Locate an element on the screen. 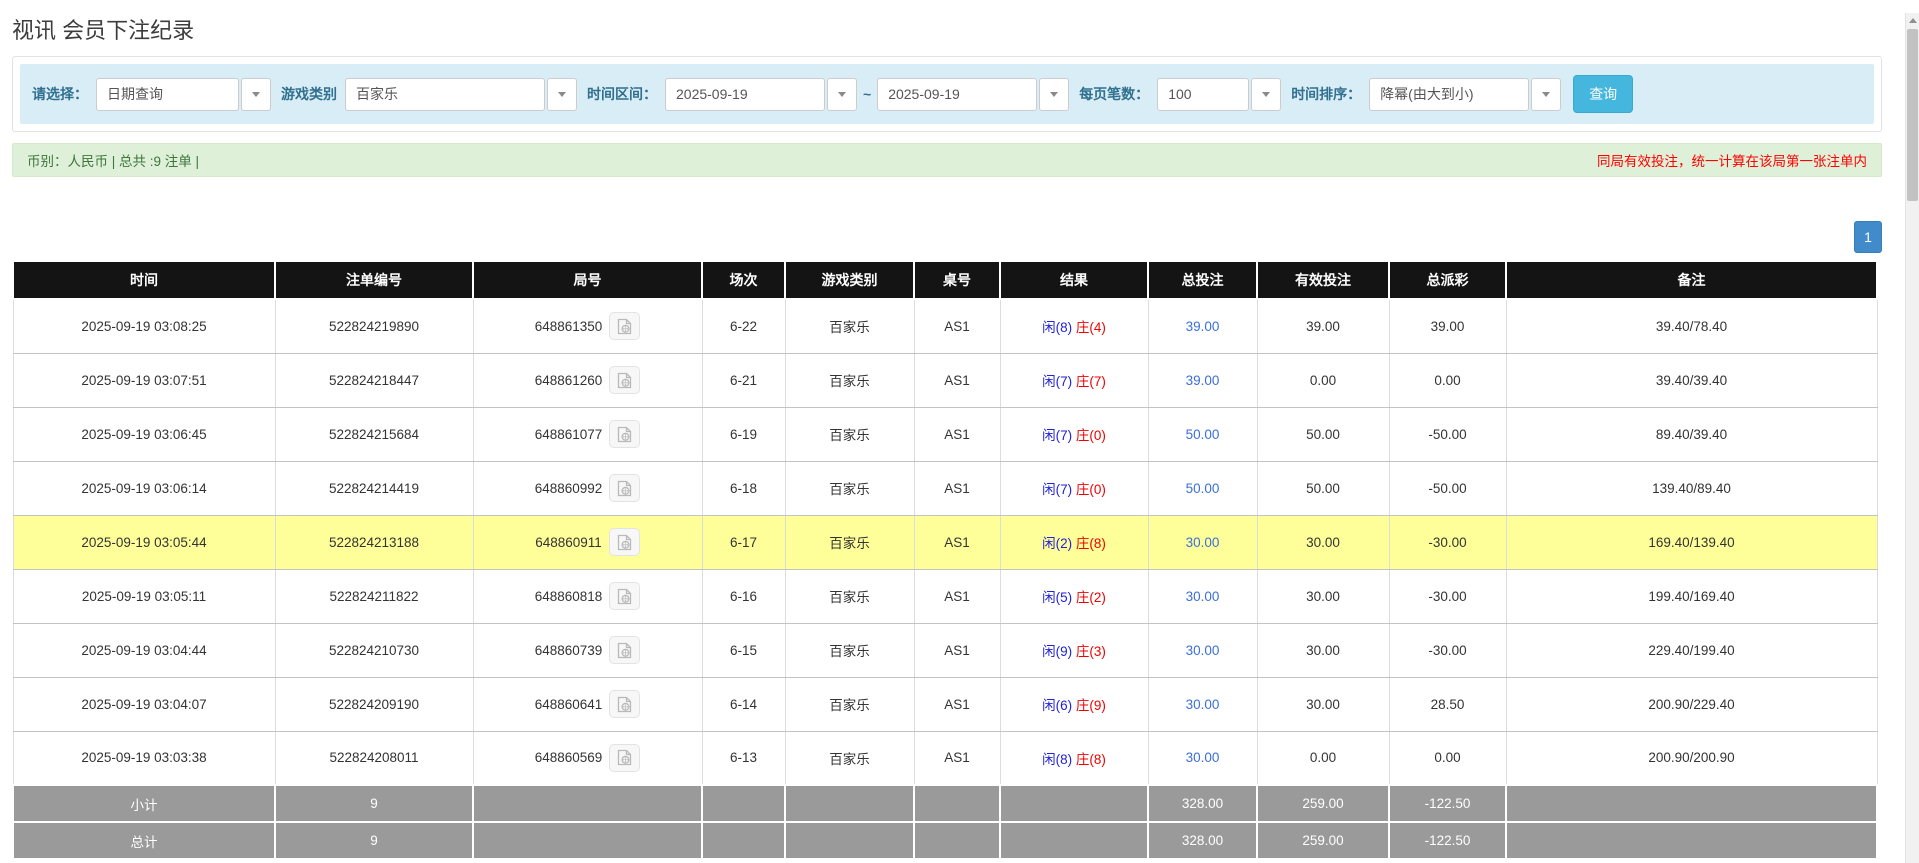 Image resolution: width=1919 pixels, height=863 pixels. footer-label: 总计 is located at coordinates (144, 840).